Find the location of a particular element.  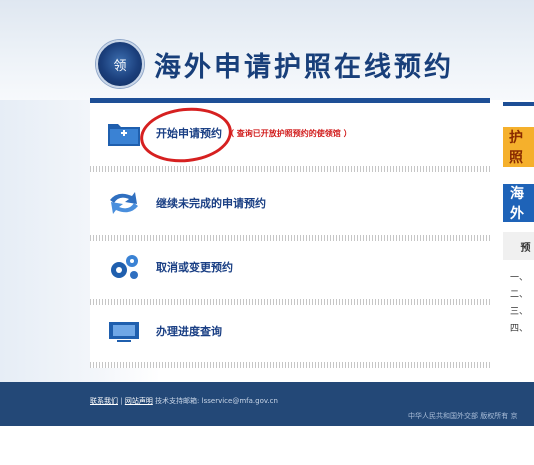

list-item: 四、 is located at coordinates (519, 329).